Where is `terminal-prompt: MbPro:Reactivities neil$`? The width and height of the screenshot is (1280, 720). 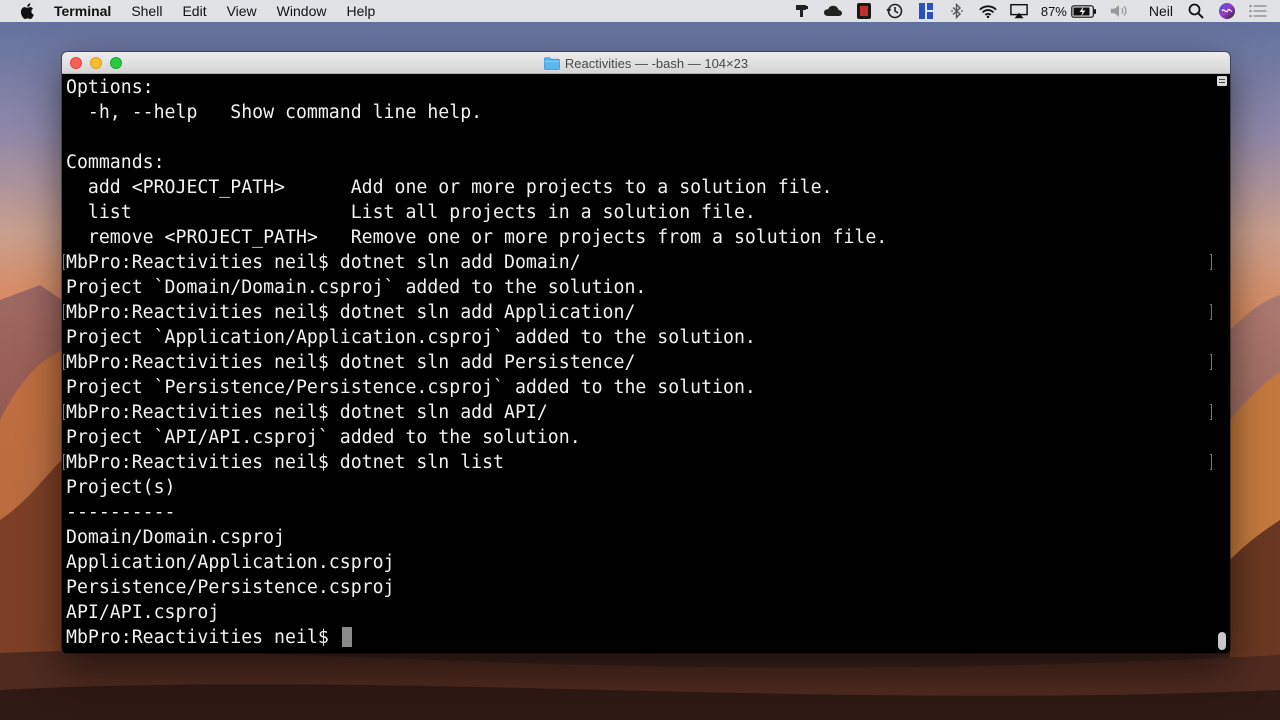
terminal-prompt: MbPro:Reactivities neil$ is located at coordinates (203, 637).